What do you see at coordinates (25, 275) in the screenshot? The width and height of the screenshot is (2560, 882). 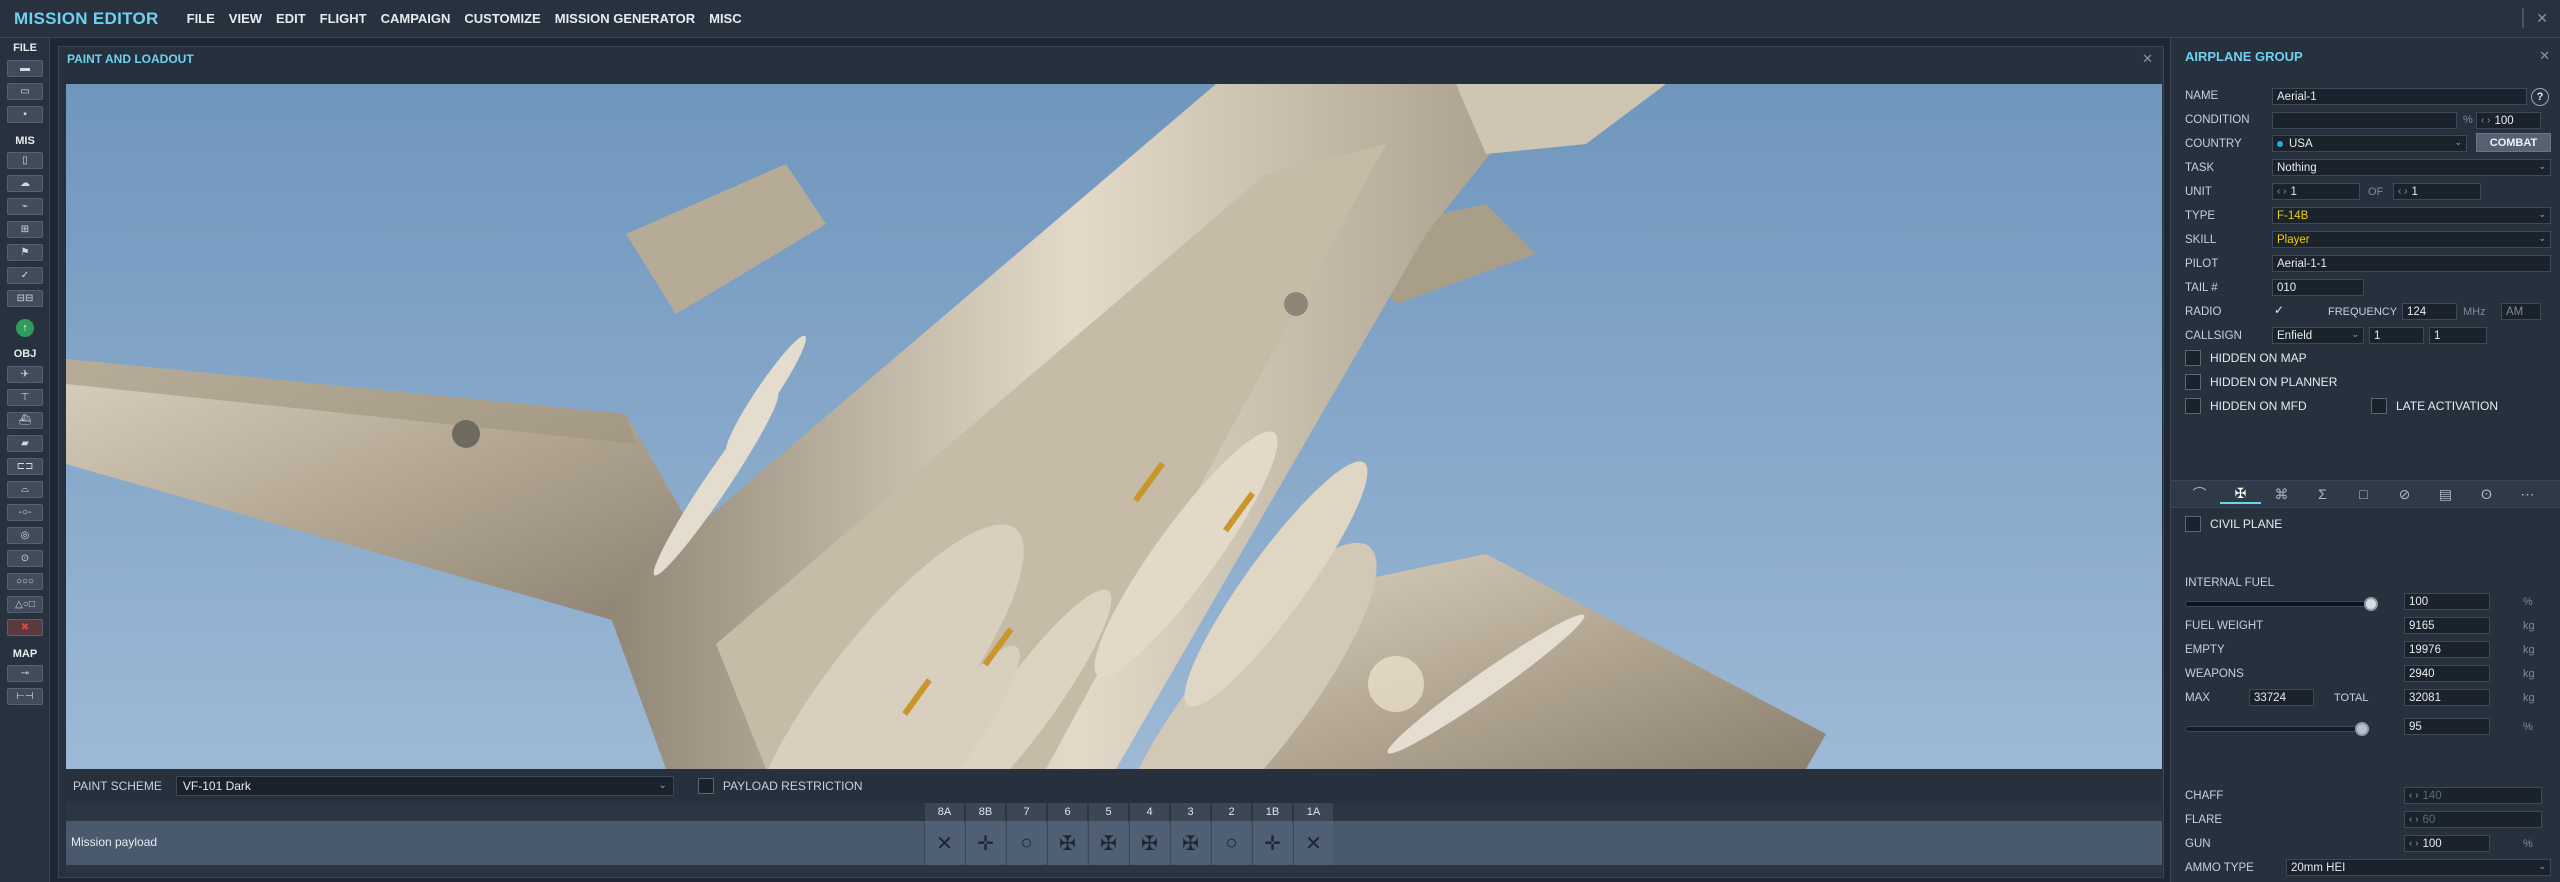 I see `check-icon: ✓` at bounding box center [25, 275].